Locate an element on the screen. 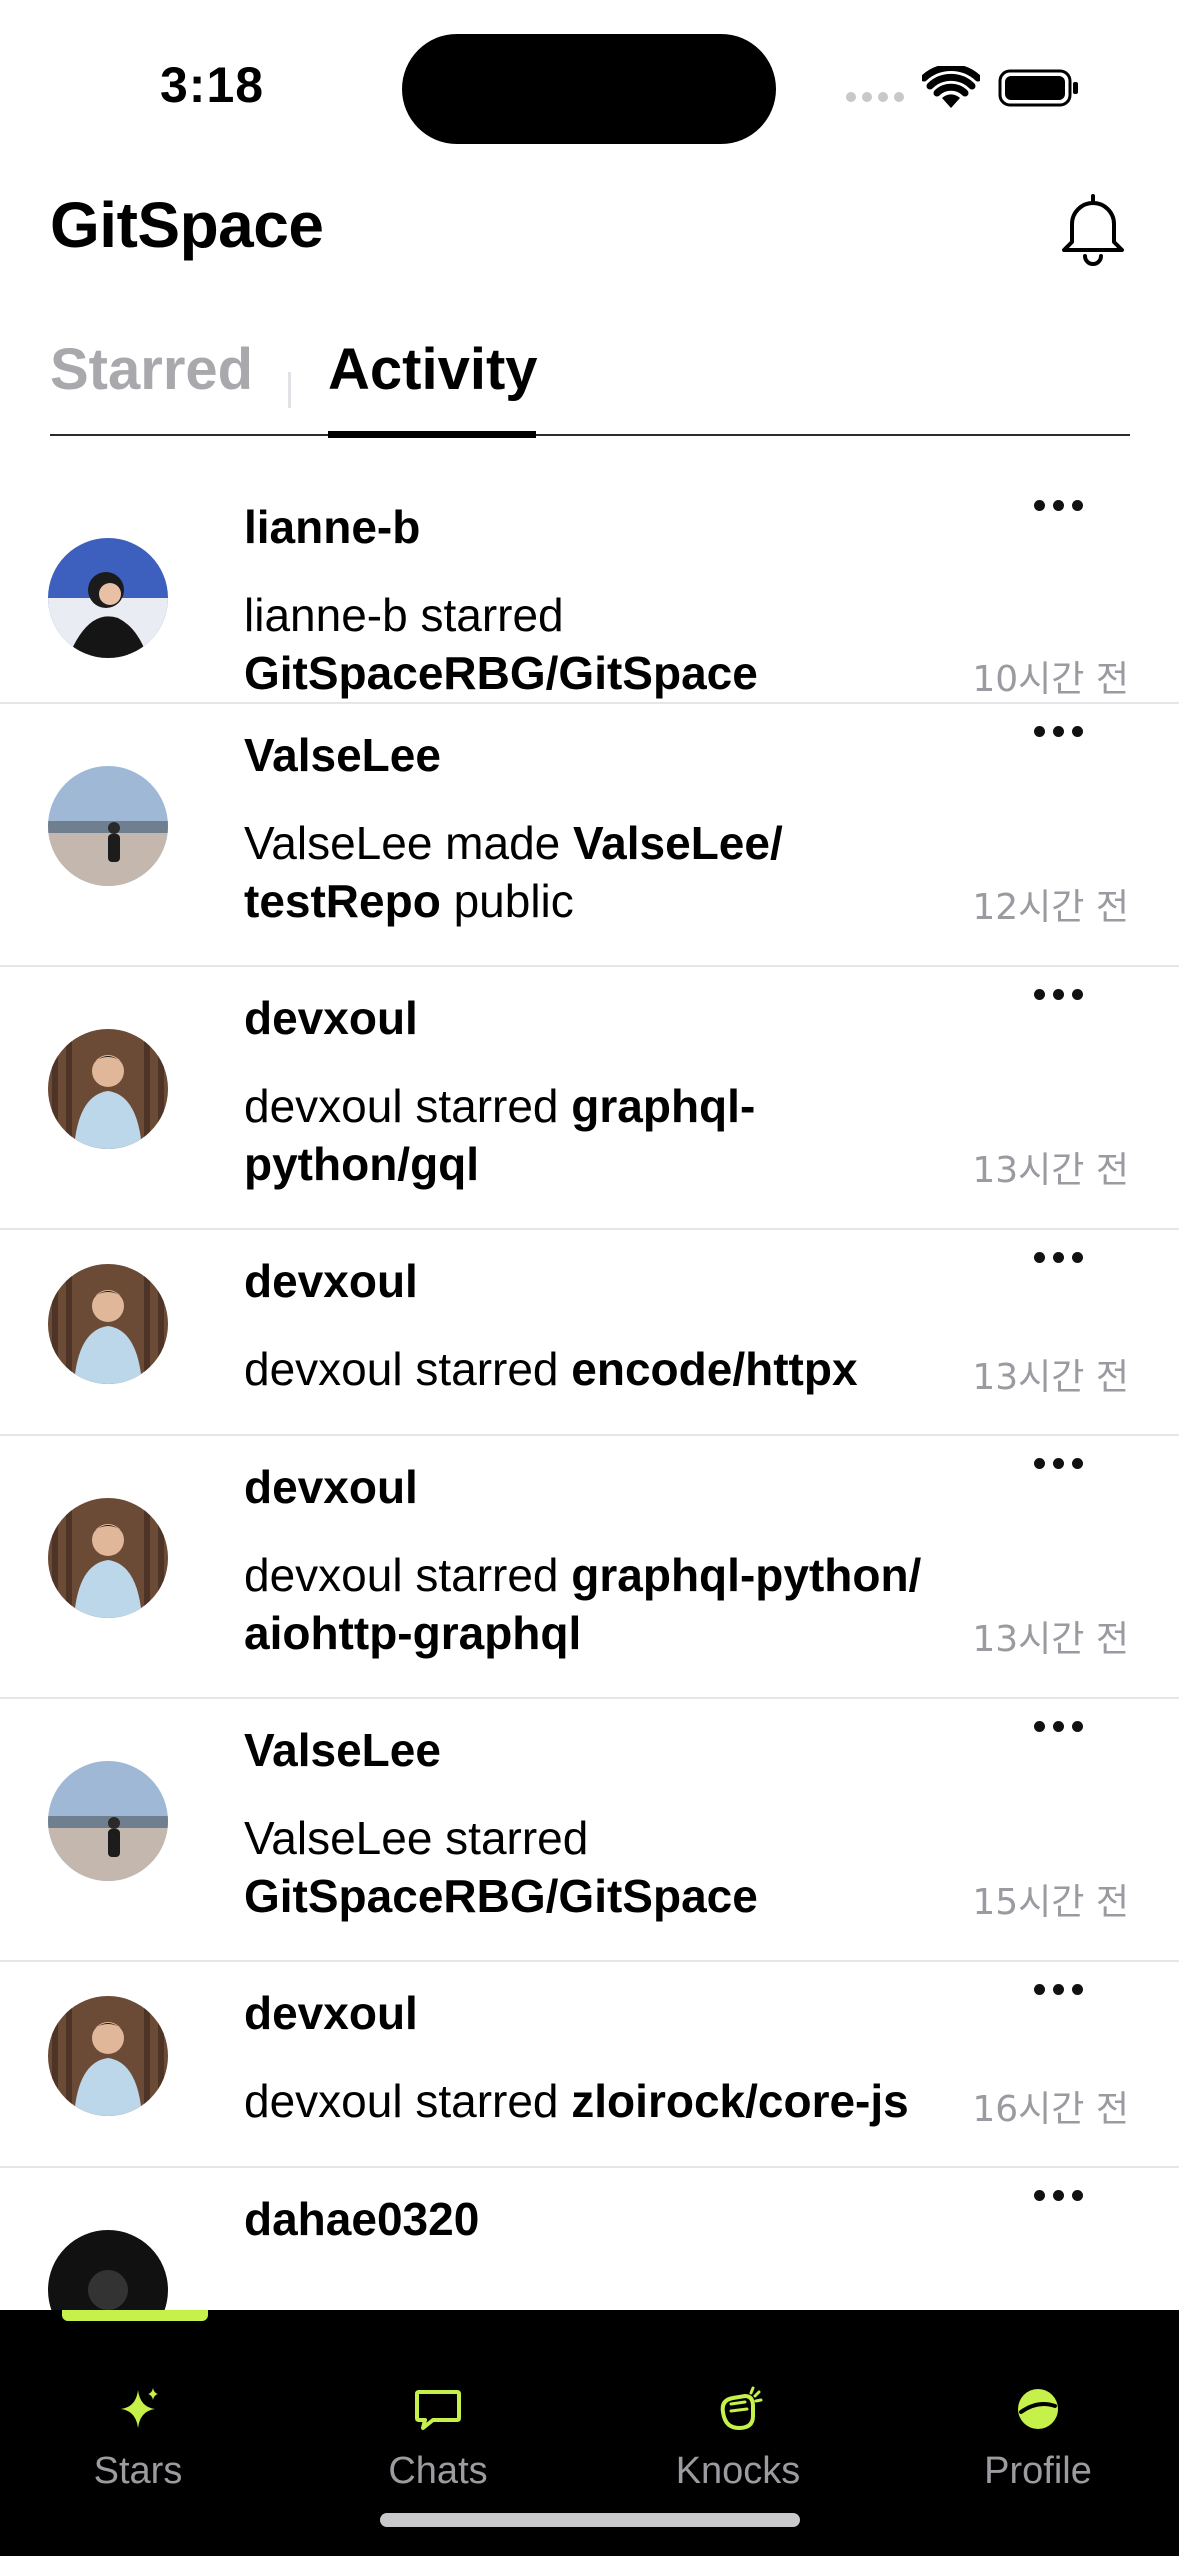  tabbar-label: Stars is located at coordinates (138, 2471).